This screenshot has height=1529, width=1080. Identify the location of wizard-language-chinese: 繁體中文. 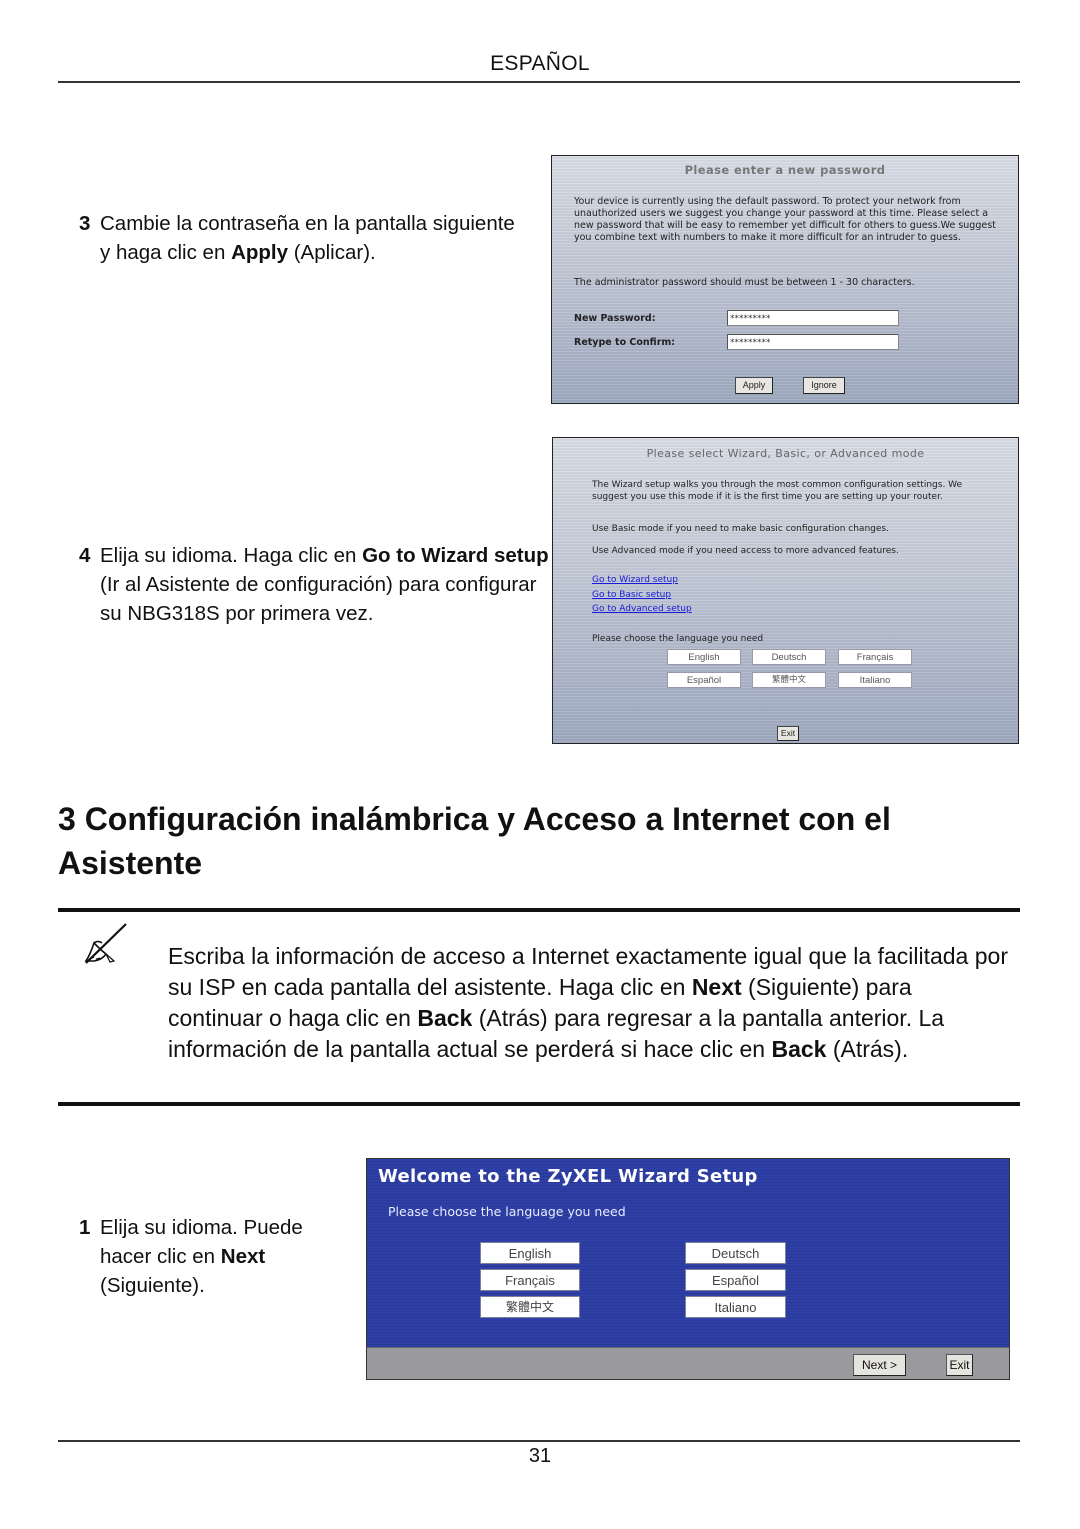
(530, 1307).